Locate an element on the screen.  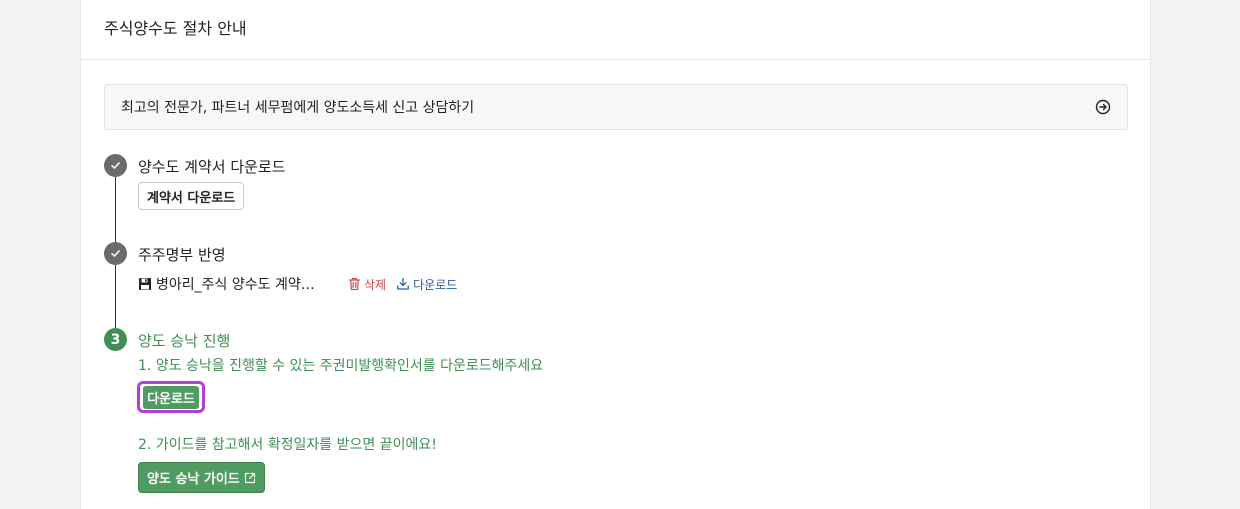
step-2-check-icon is located at coordinates (115, 253).